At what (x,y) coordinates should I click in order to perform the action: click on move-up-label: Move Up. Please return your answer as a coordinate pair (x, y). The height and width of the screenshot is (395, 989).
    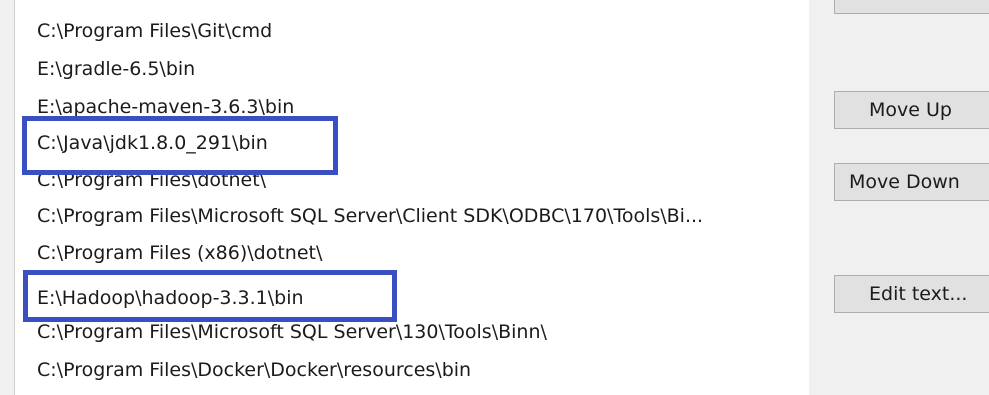
    Looking at the image, I should click on (910, 110).